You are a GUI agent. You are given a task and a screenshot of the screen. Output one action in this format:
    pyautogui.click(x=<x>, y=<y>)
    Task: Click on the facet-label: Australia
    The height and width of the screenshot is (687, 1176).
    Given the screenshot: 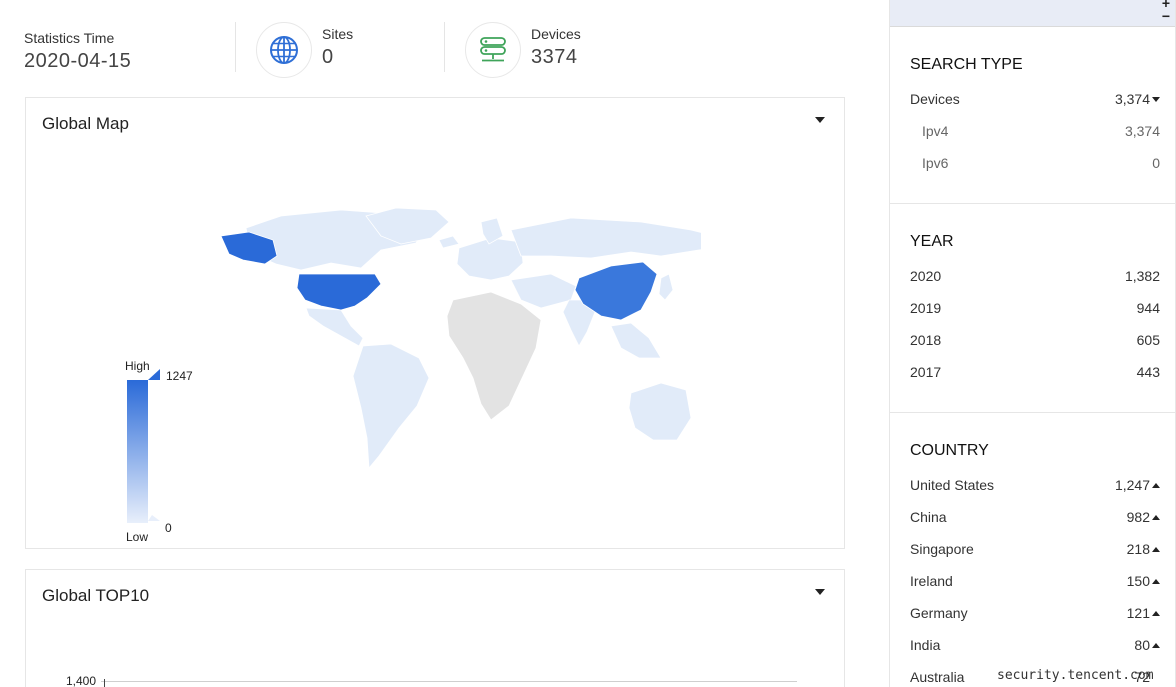 What is the action you would take?
    pyautogui.click(x=937, y=677)
    